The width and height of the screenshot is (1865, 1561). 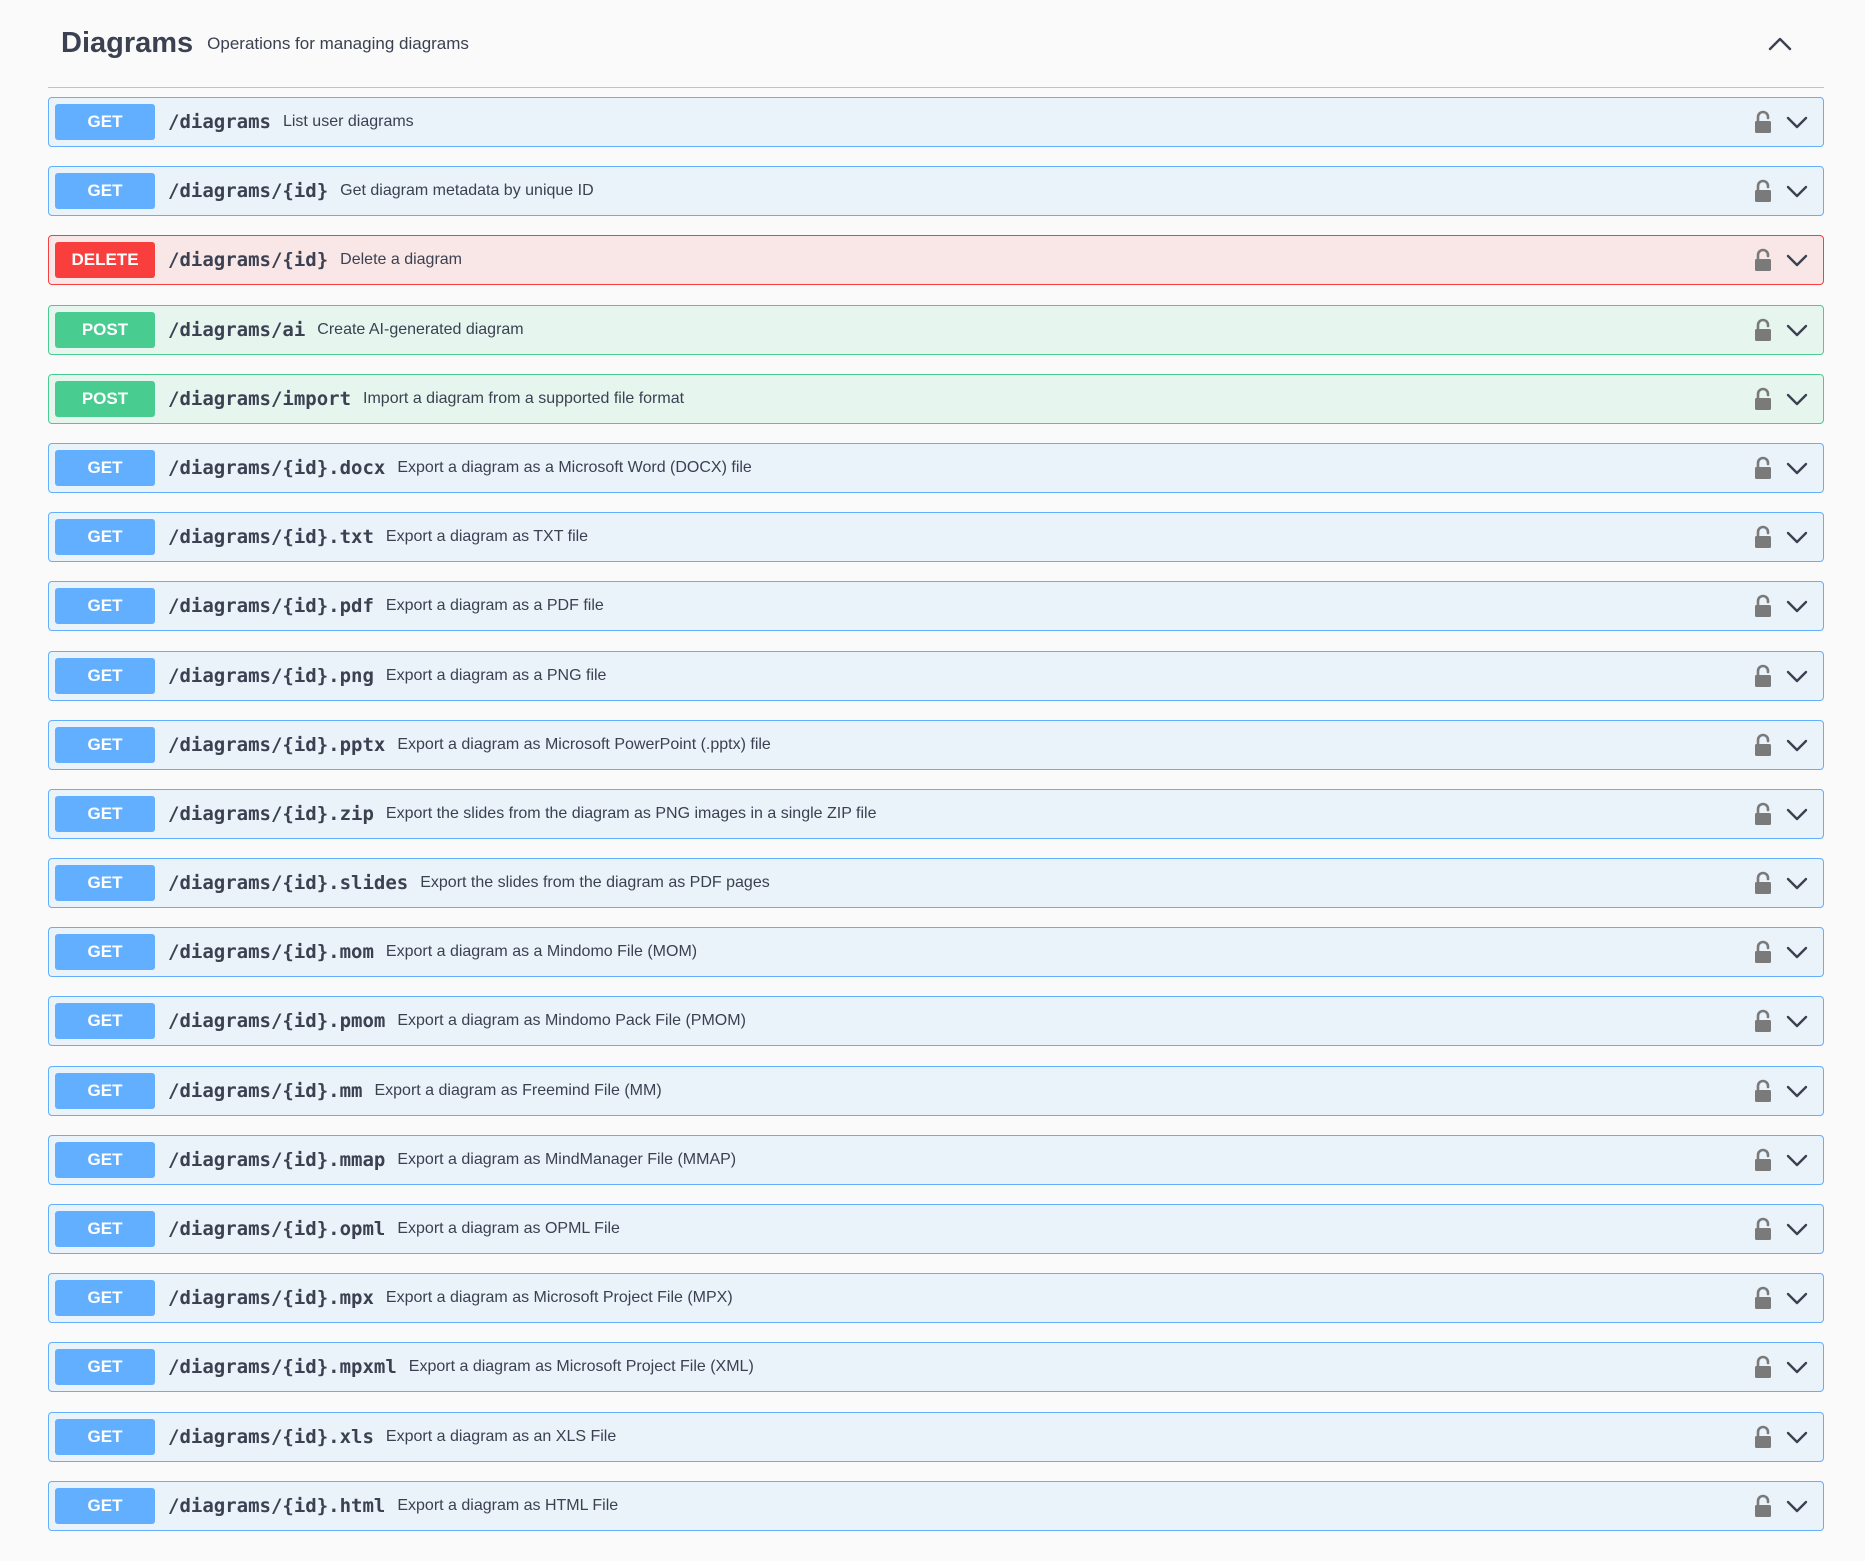 What do you see at coordinates (237, 329) in the screenshot?
I see `operation-path: /diagrams/ai` at bounding box center [237, 329].